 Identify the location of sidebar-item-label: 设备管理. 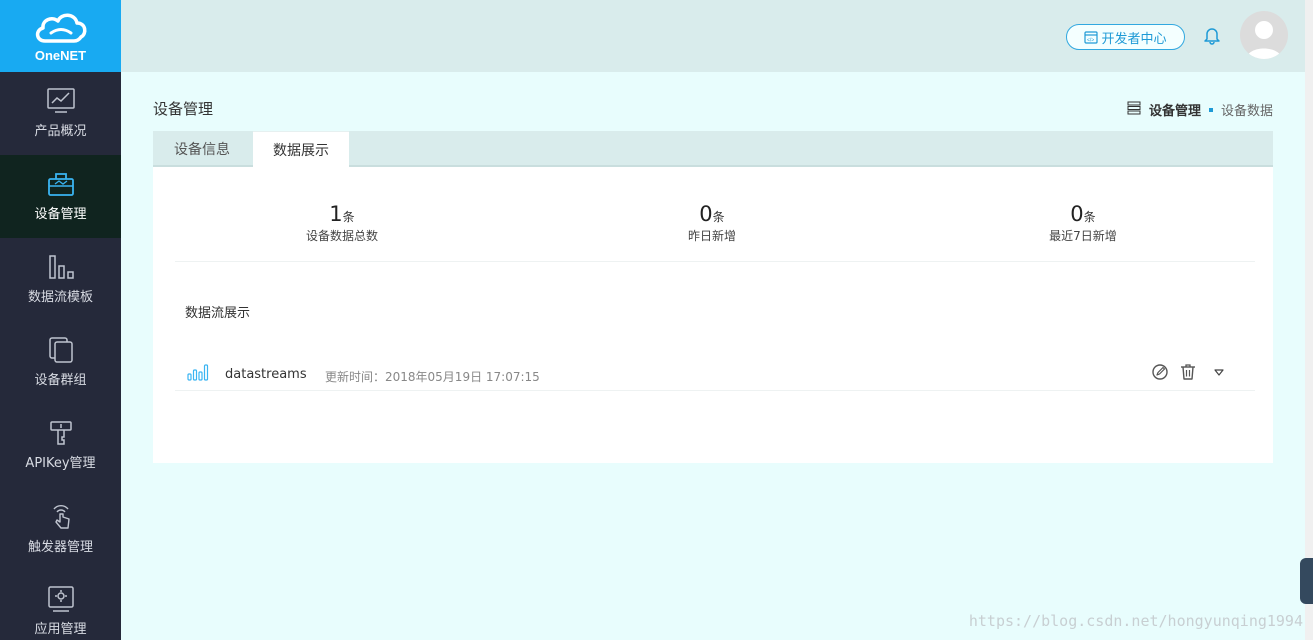
(60, 214).